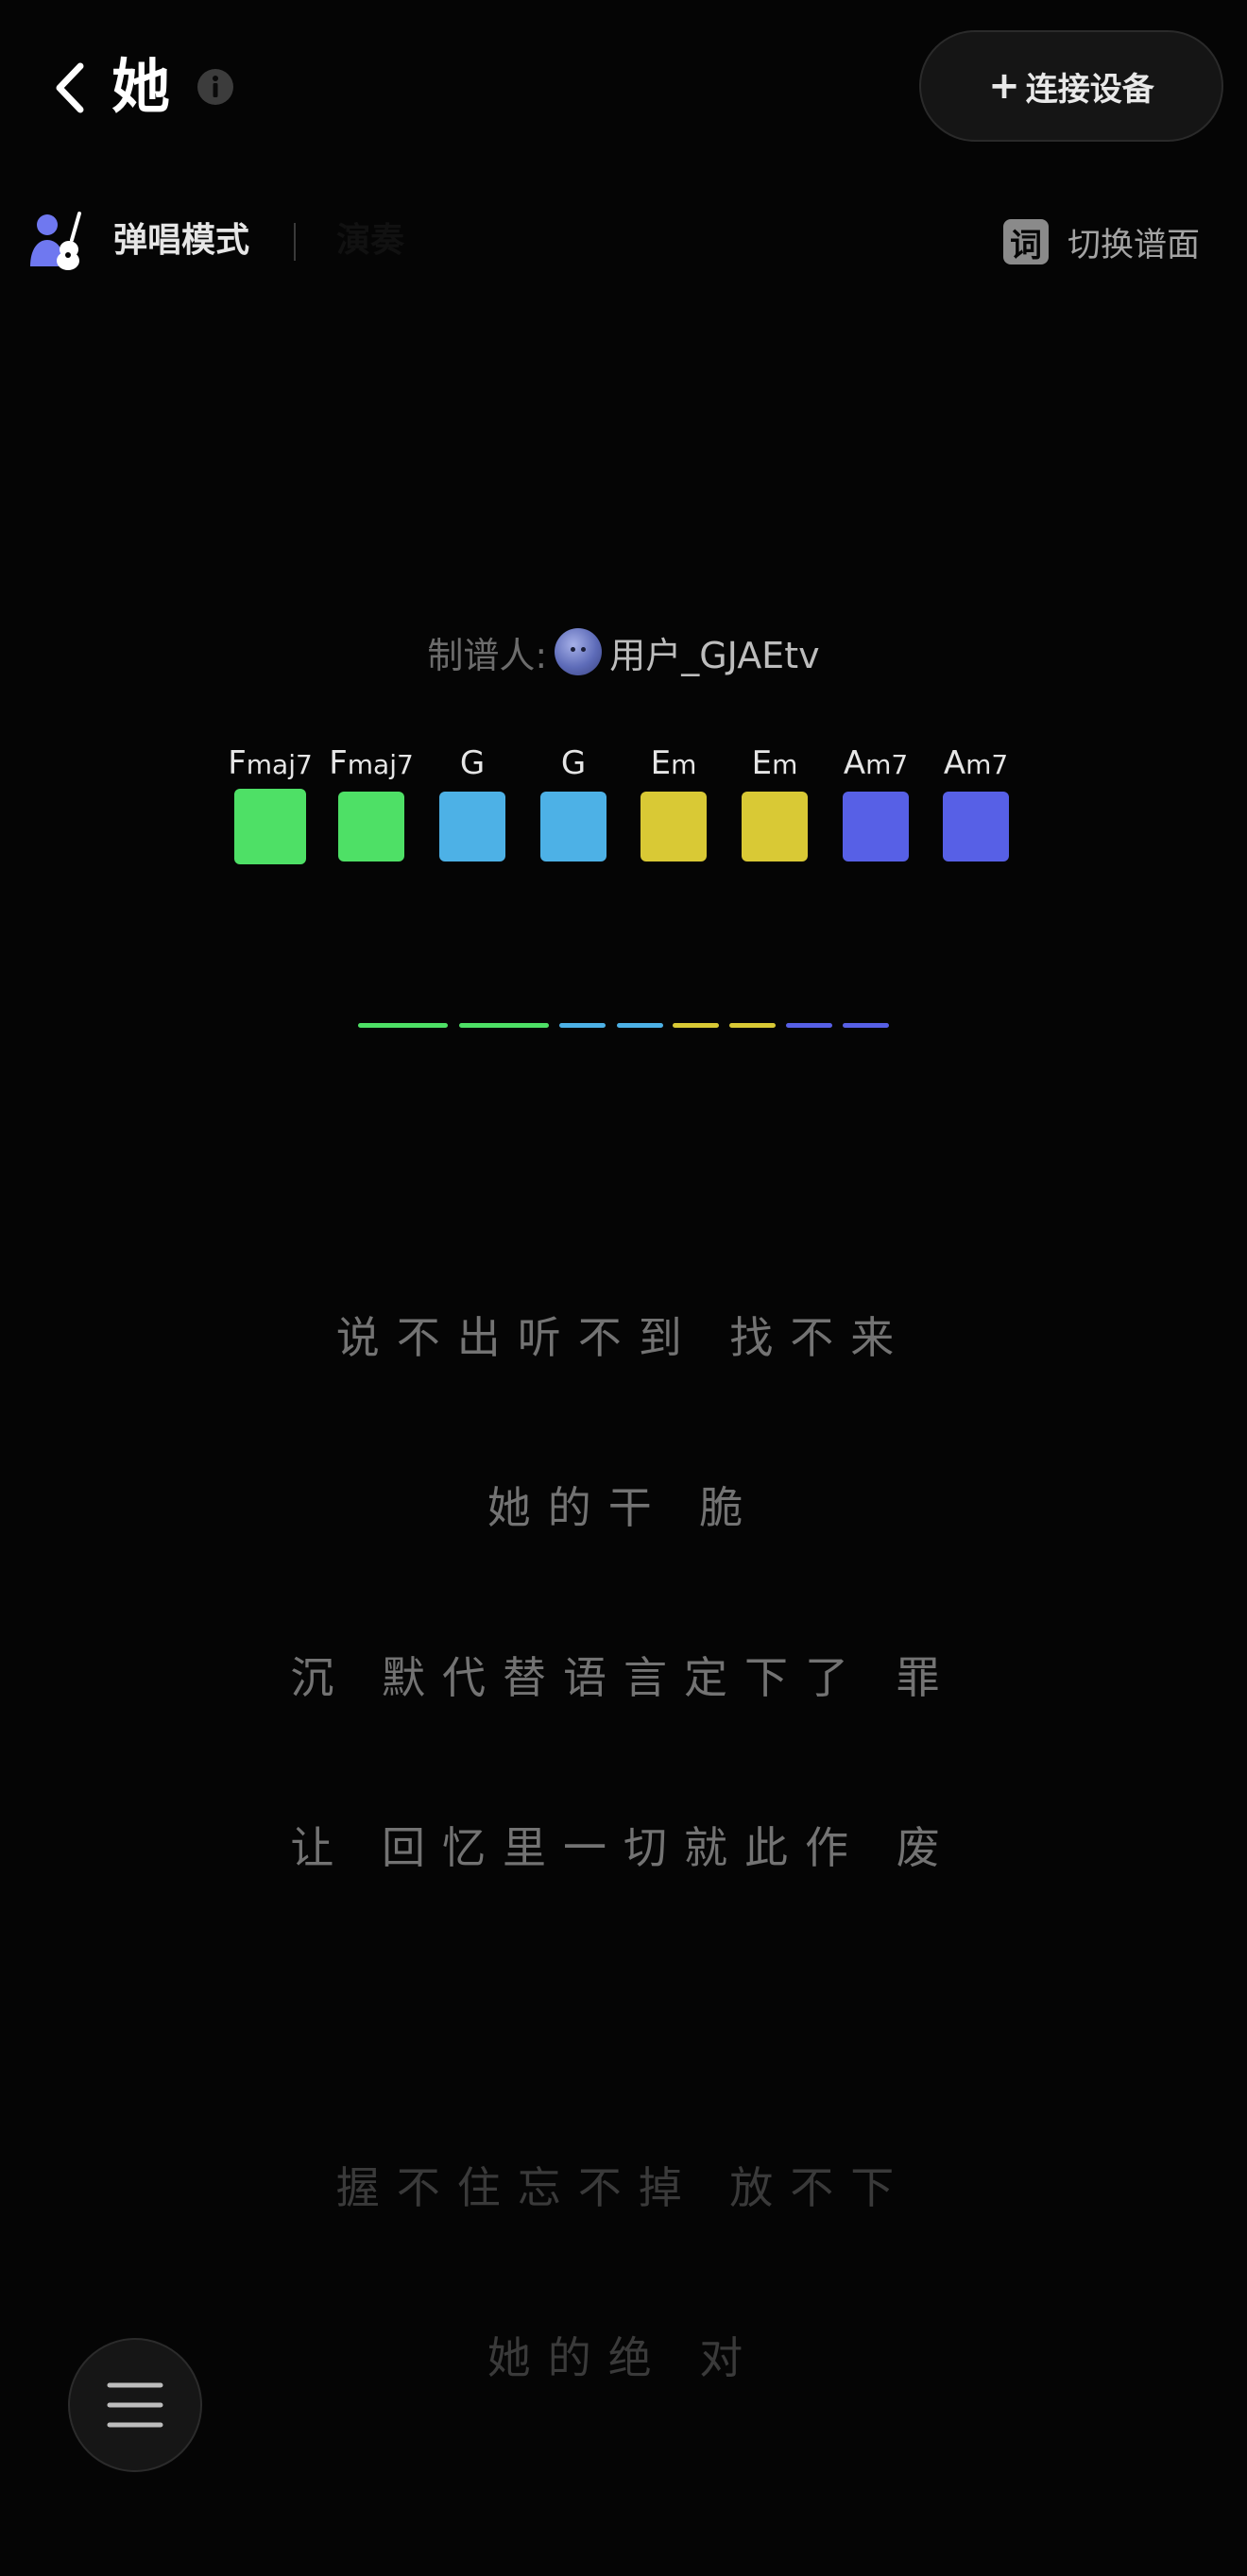 This screenshot has width=1247, height=2576. I want to click on lyric-line: 沉 默代替语言定下了 罪, so click(624, 1678).